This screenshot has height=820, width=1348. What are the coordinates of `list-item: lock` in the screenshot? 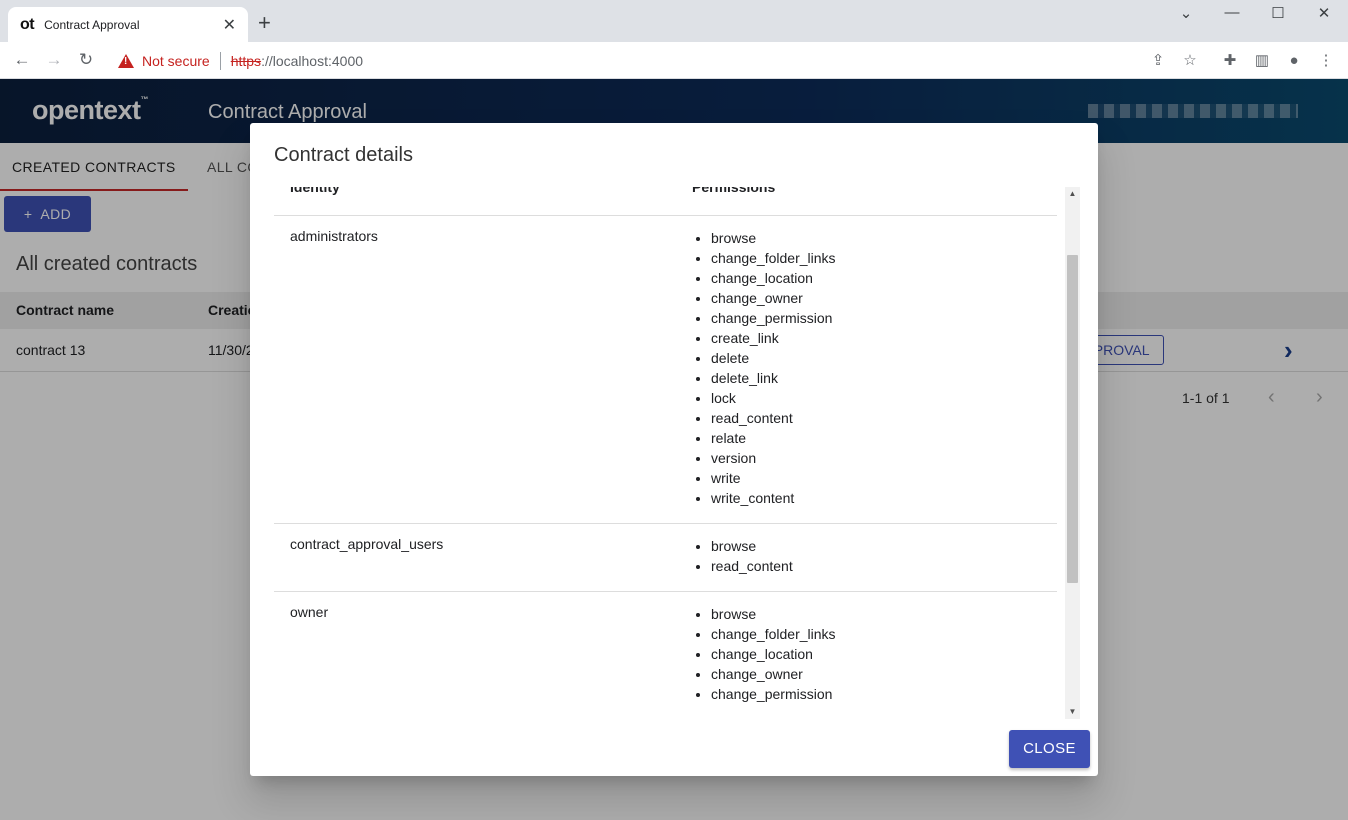 It's located at (884, 398).